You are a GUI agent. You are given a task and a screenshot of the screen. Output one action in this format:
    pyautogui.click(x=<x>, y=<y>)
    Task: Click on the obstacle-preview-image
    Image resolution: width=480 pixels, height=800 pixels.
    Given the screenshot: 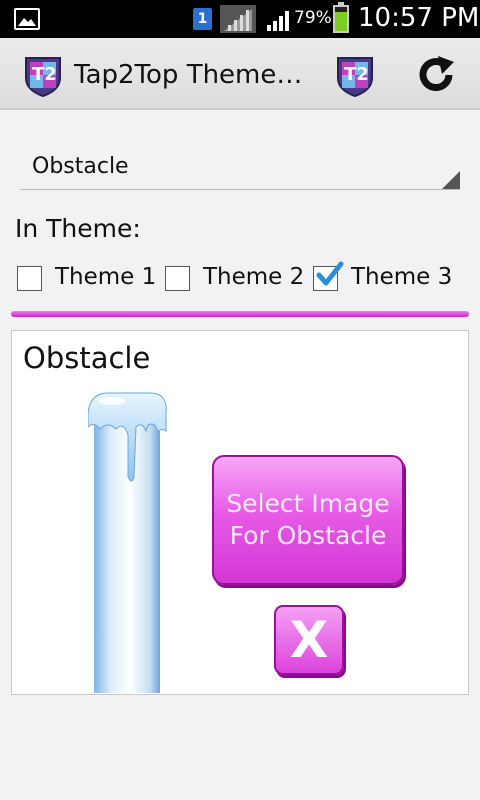 What is the action you would take?
    pyautogui.click(x=127, y=542)
    